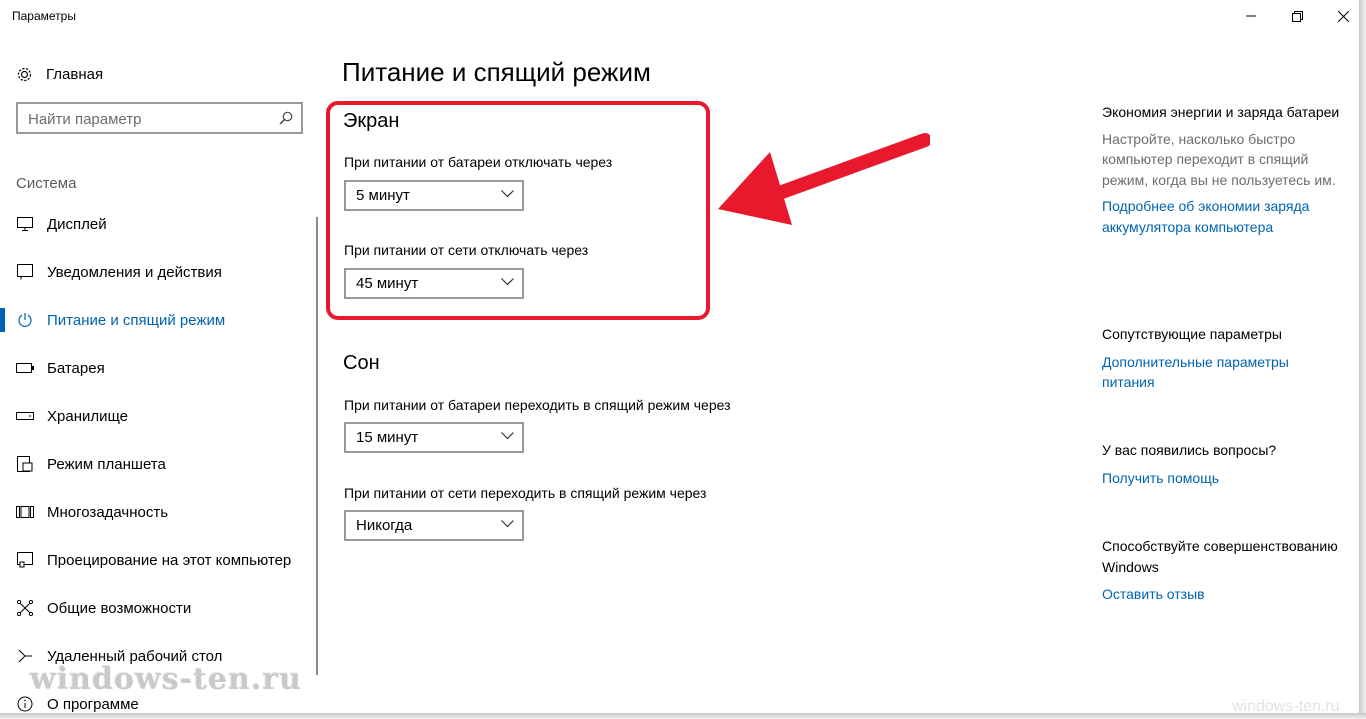  Describe the element at coordinates (159, 416) in the screenshot. I see `sidebar-item-storage: Хранилище` at that location.